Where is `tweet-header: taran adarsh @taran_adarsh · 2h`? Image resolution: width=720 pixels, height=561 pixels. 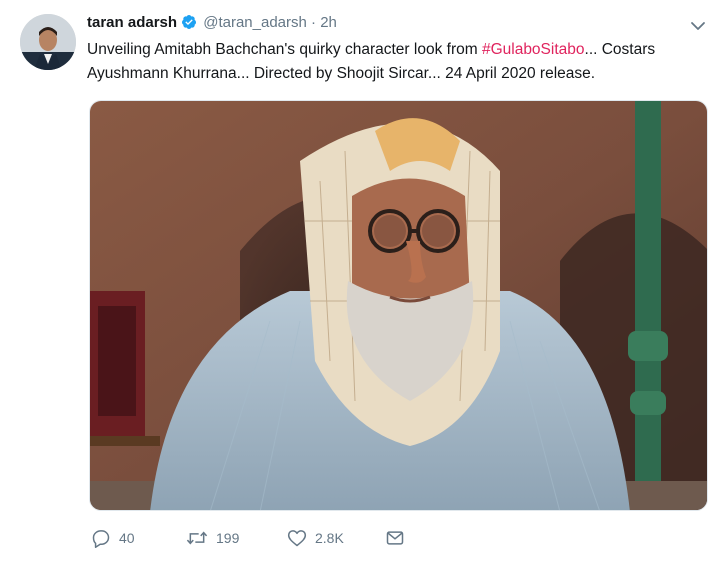
tweet-header: taran adarsh @taran_adarsh · 2h is located at coordinates (212, 24).